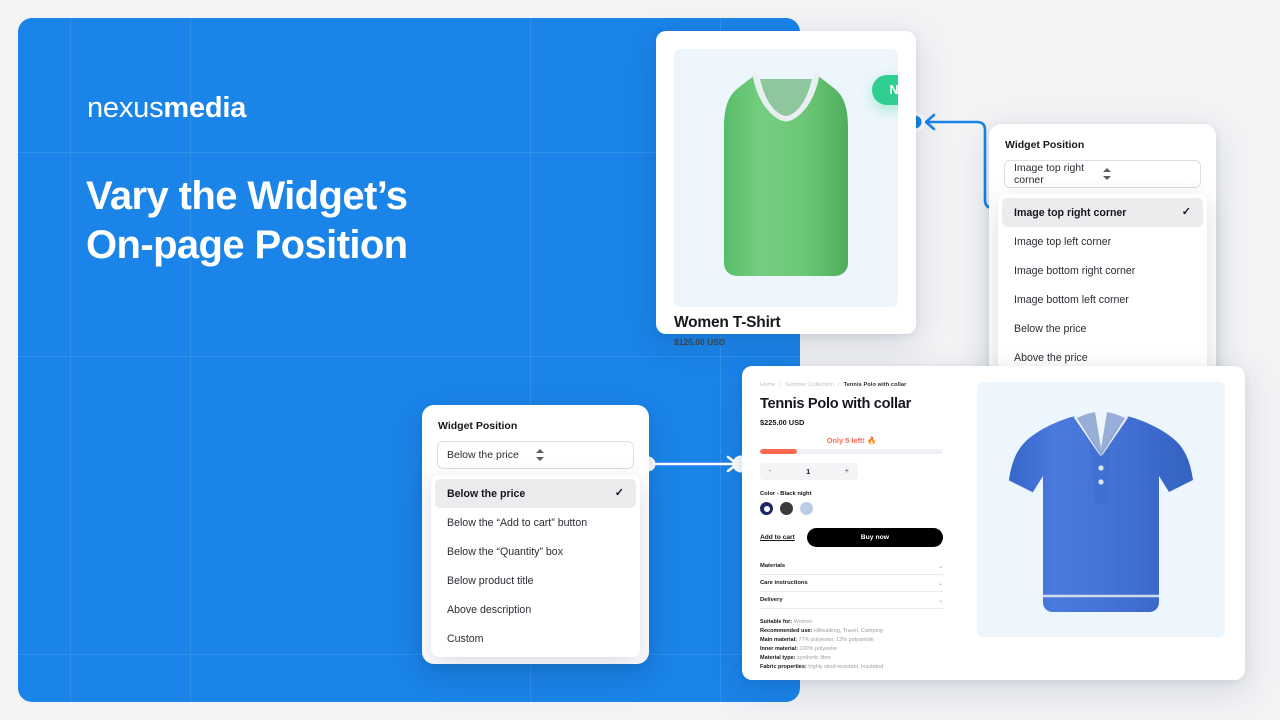 The height and width of the screenshot is (720, 1280). I want to click on brand-logo-bold: media, so click(205, 108).